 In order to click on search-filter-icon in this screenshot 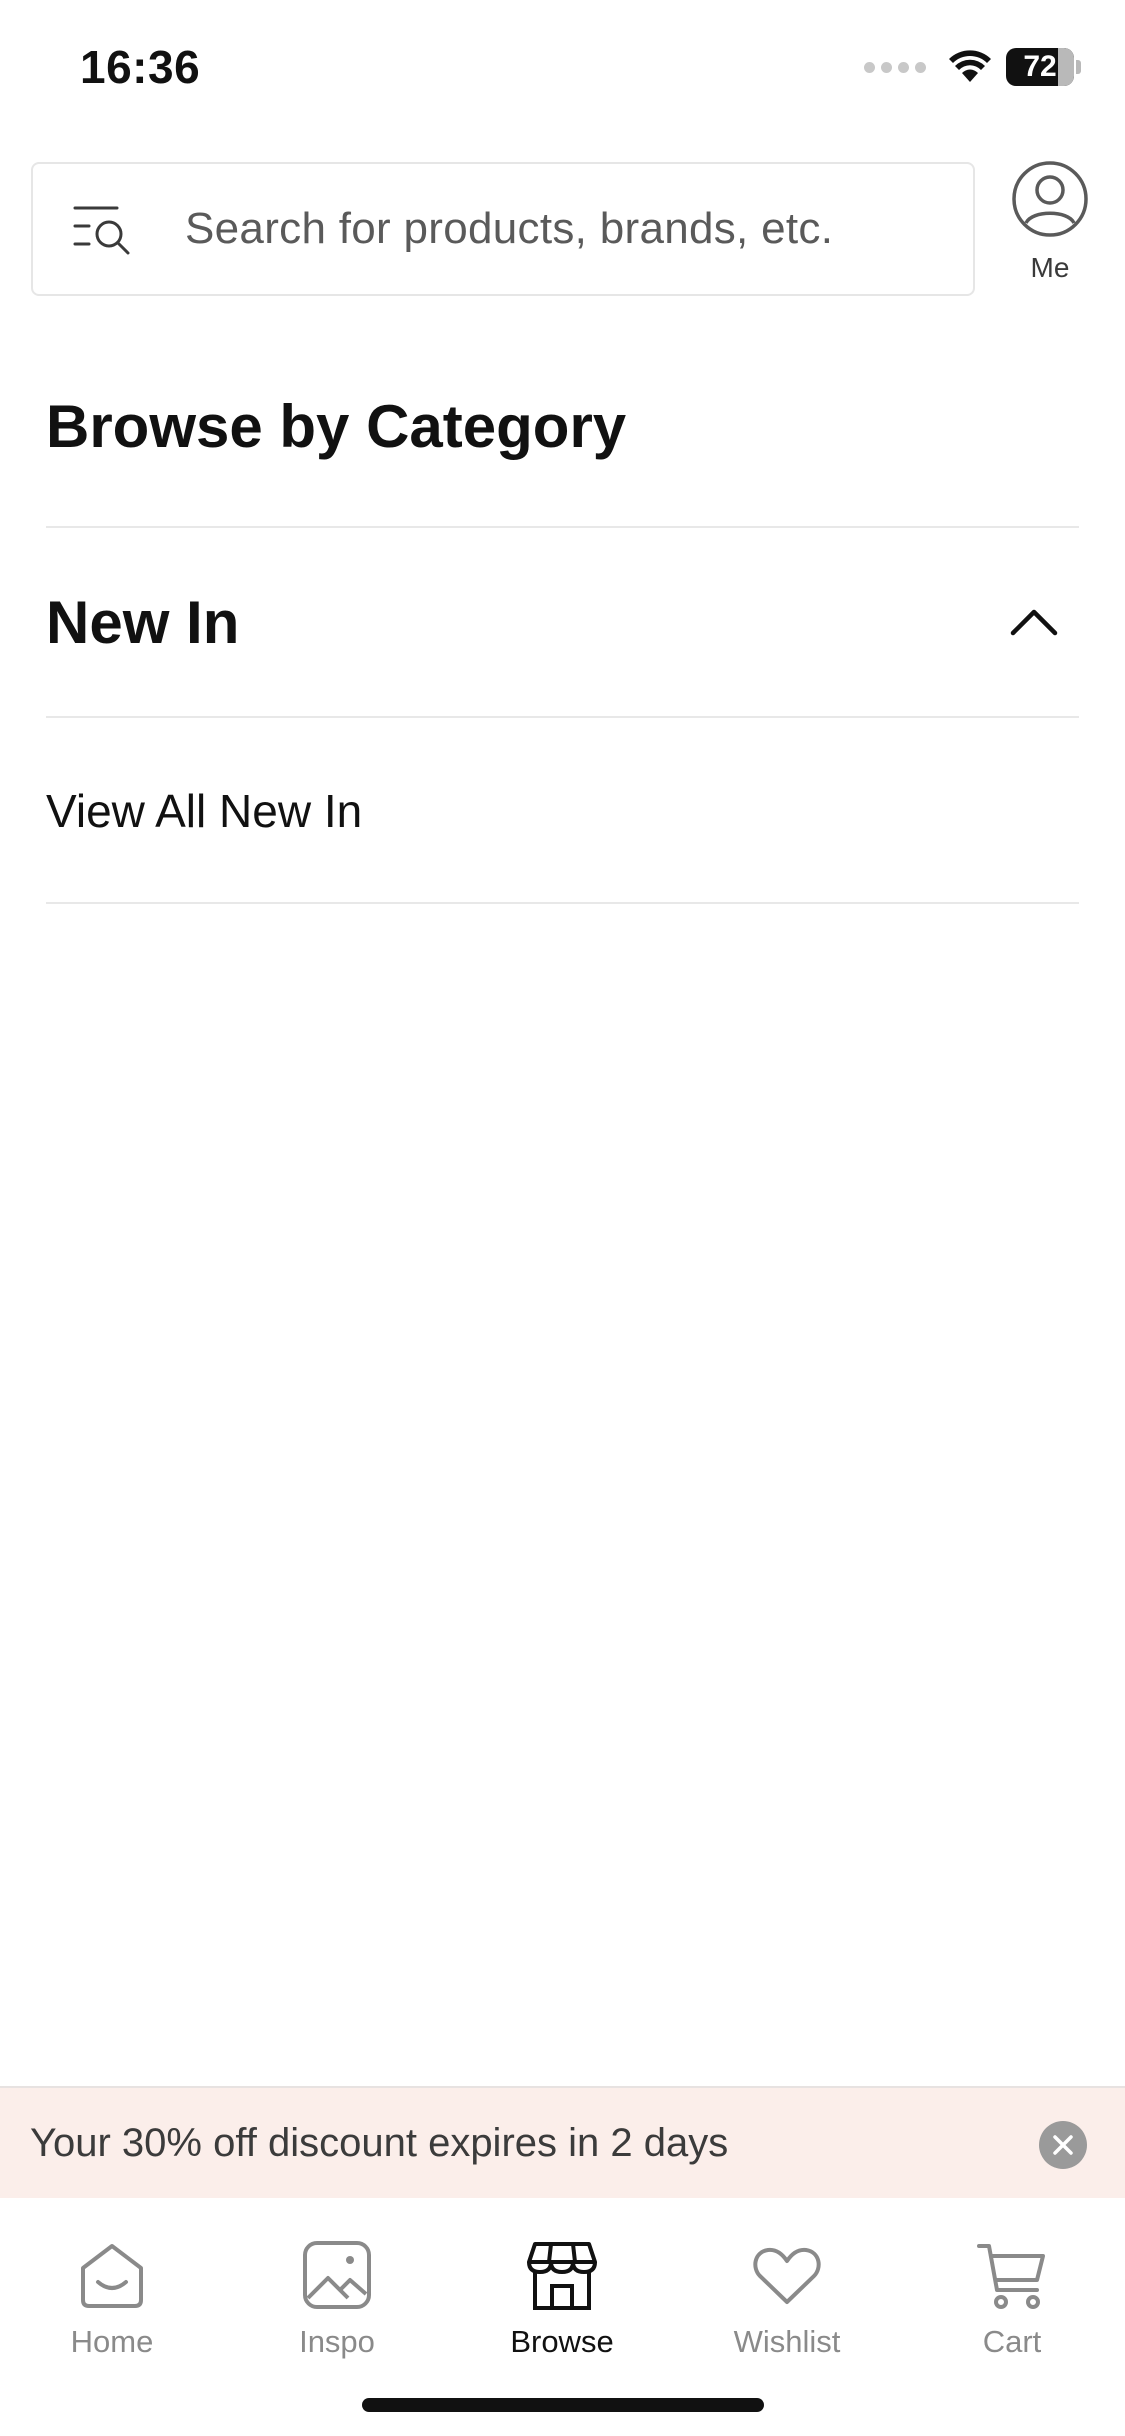, I will do `click(101, 230)`.